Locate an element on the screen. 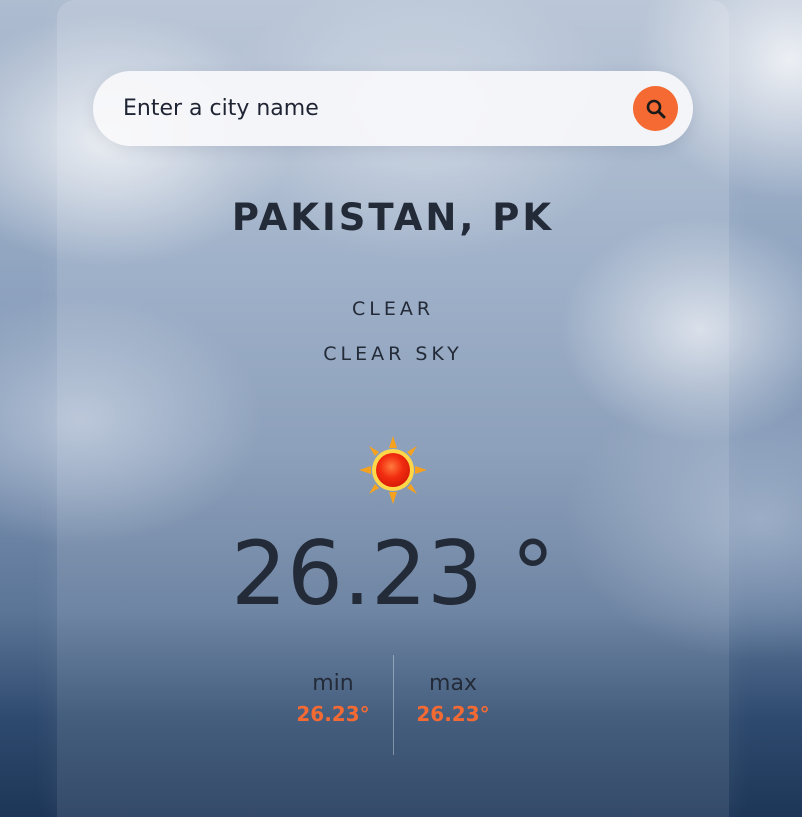 This screenshot has height=817, width=802. sun-icon is located at coordinates (393, 470).